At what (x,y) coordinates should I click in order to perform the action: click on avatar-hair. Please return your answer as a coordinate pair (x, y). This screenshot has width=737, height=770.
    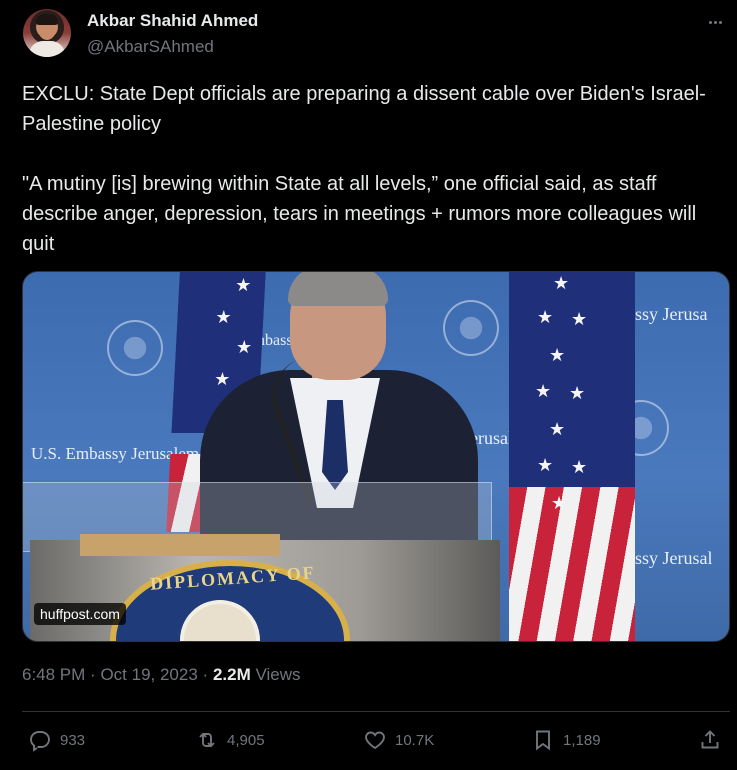
    Looking at the image, I should click on (47, 19).